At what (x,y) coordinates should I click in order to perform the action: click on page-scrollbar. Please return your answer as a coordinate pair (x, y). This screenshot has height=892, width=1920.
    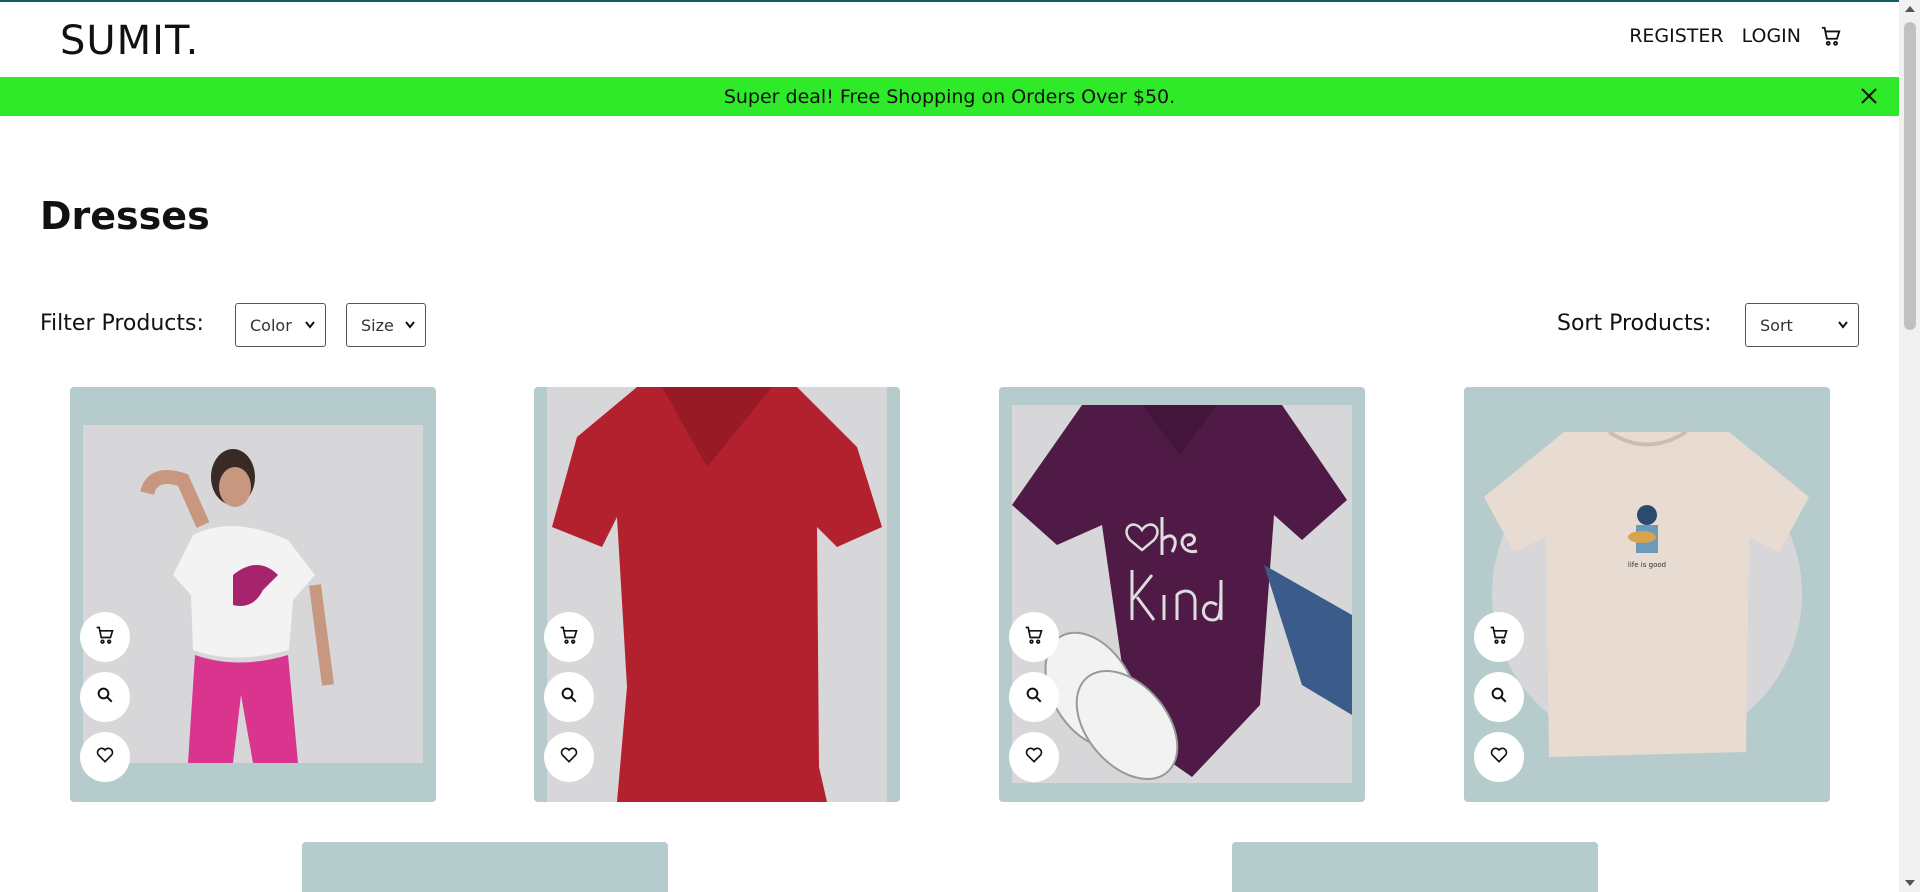
    Looking at the image, I should click on (1909, 446).